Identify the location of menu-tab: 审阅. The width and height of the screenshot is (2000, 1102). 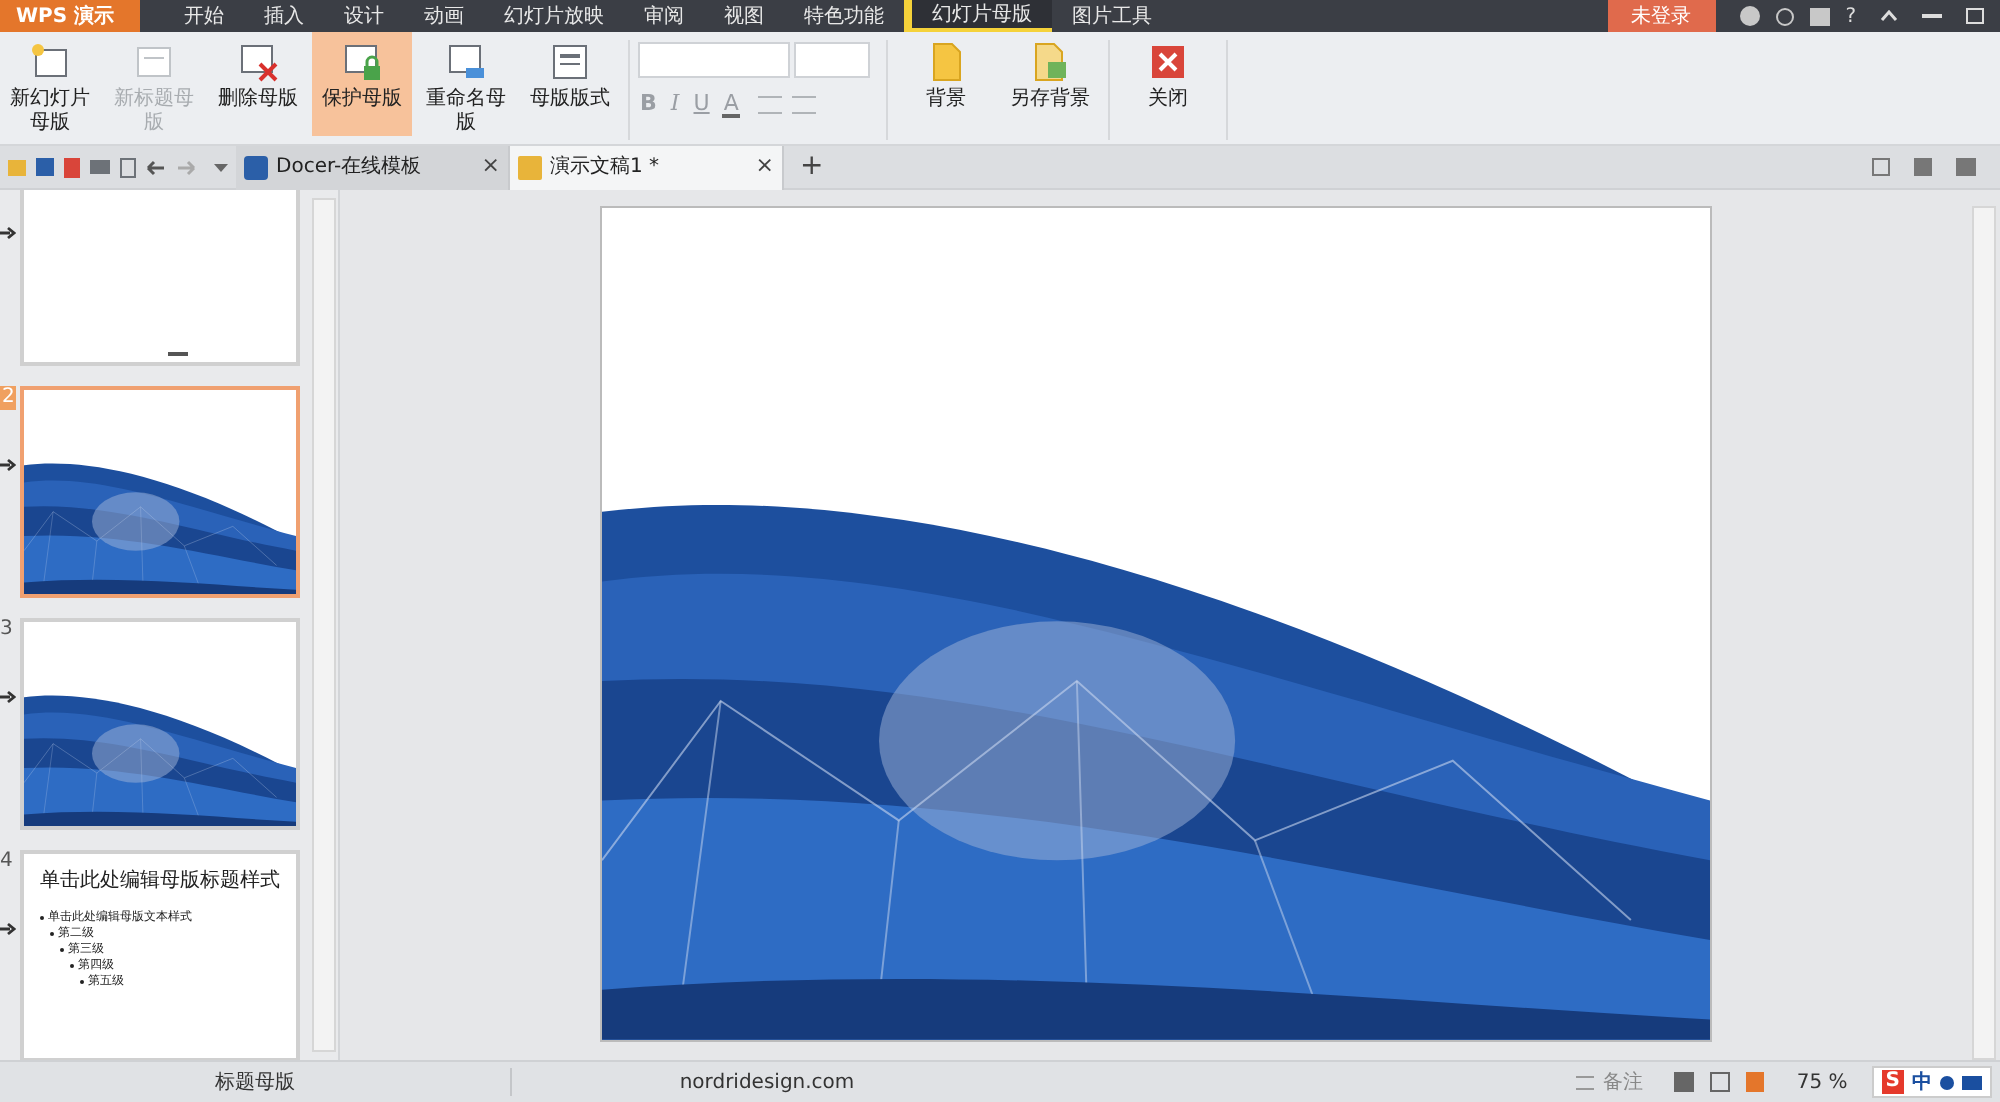
(664, 16).